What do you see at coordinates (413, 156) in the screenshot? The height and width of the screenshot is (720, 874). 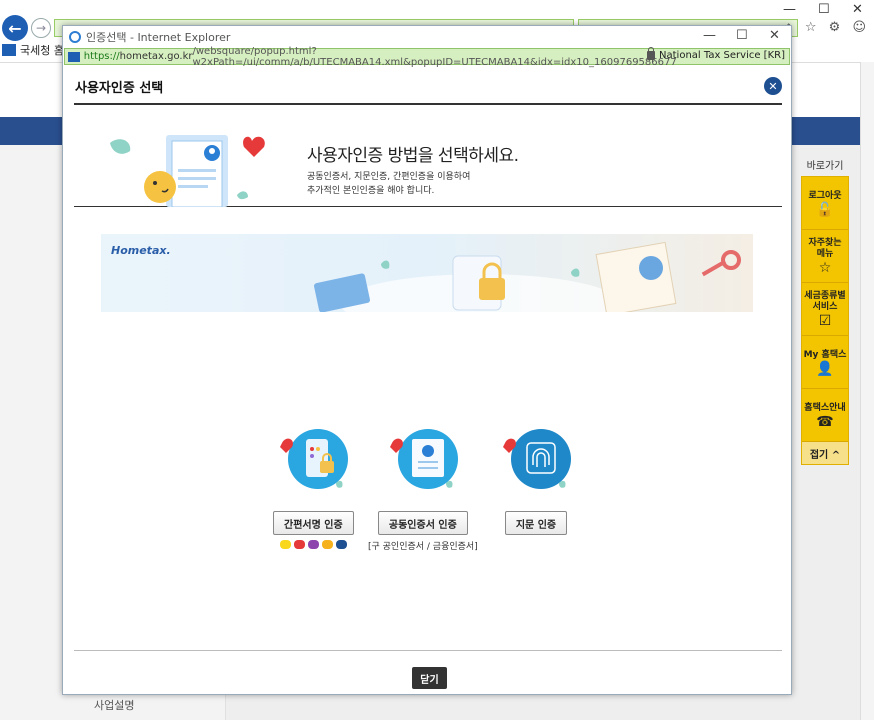 I see `intro-headline: 사용자인증 방법을 선택하세요.` at bounding box center [413, 156].